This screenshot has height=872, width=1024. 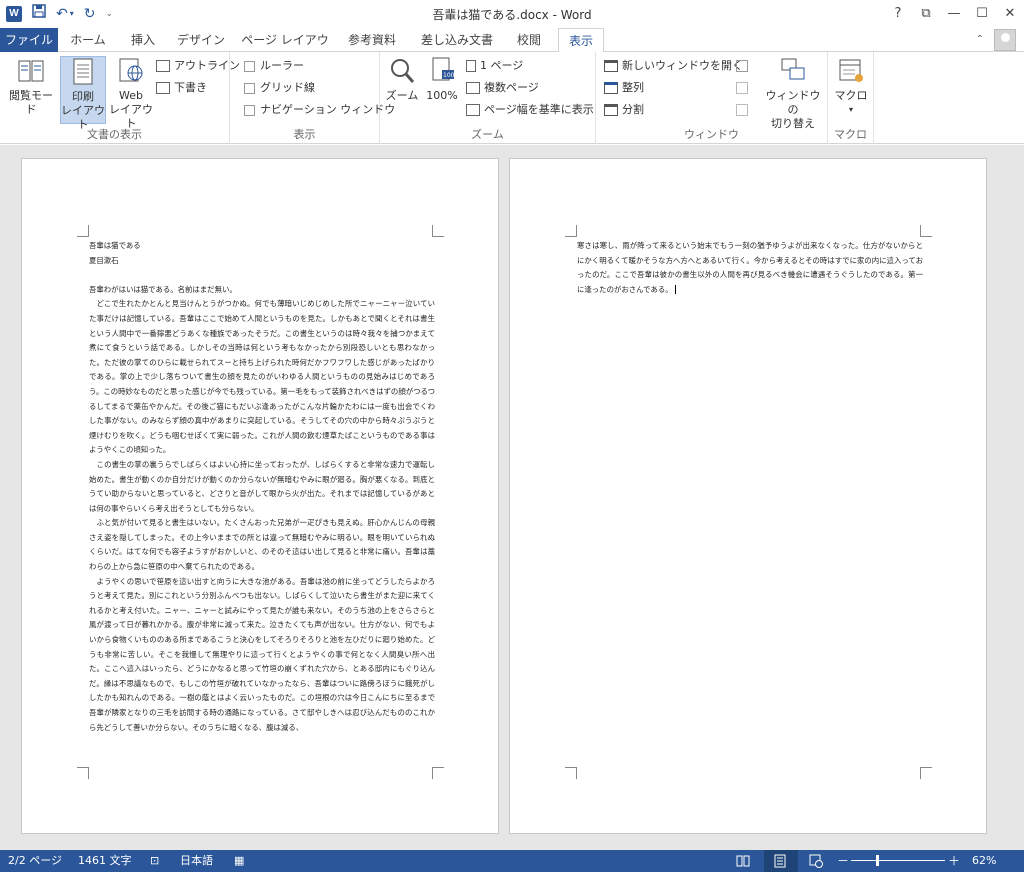 I want to click on zoom-label: ズーム, so click(x=402, y=95).